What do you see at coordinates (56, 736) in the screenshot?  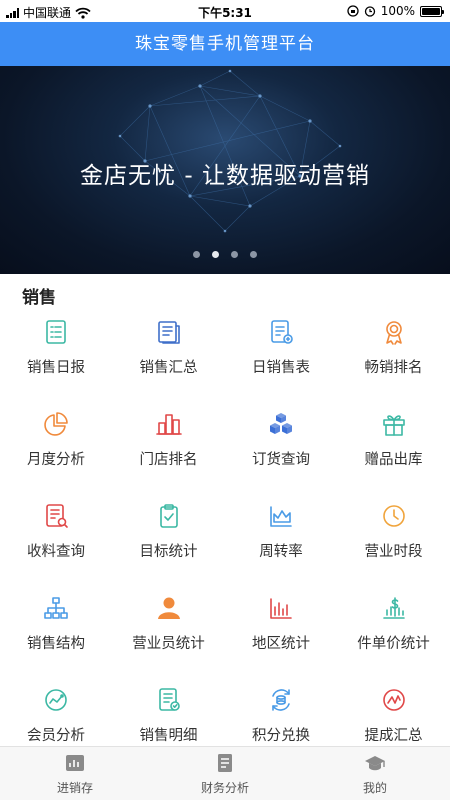 I see `menu-item-label: 会员分析` at bounding box center [56, 736].